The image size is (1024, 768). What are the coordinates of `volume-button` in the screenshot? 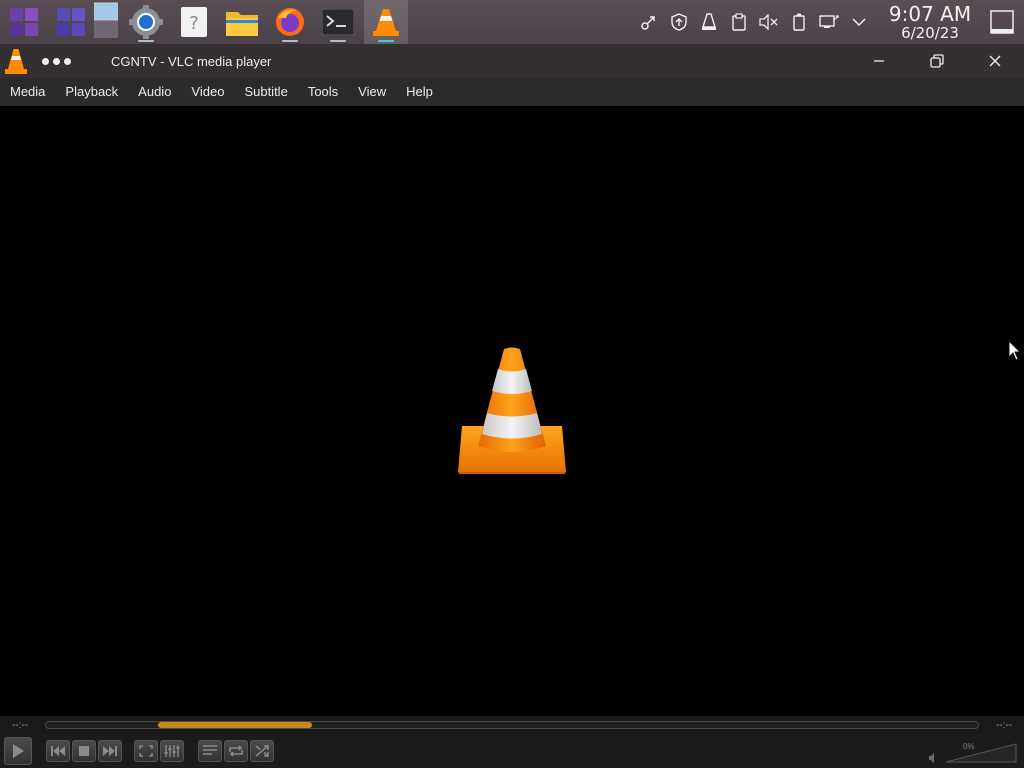 It's located at (769, 22).